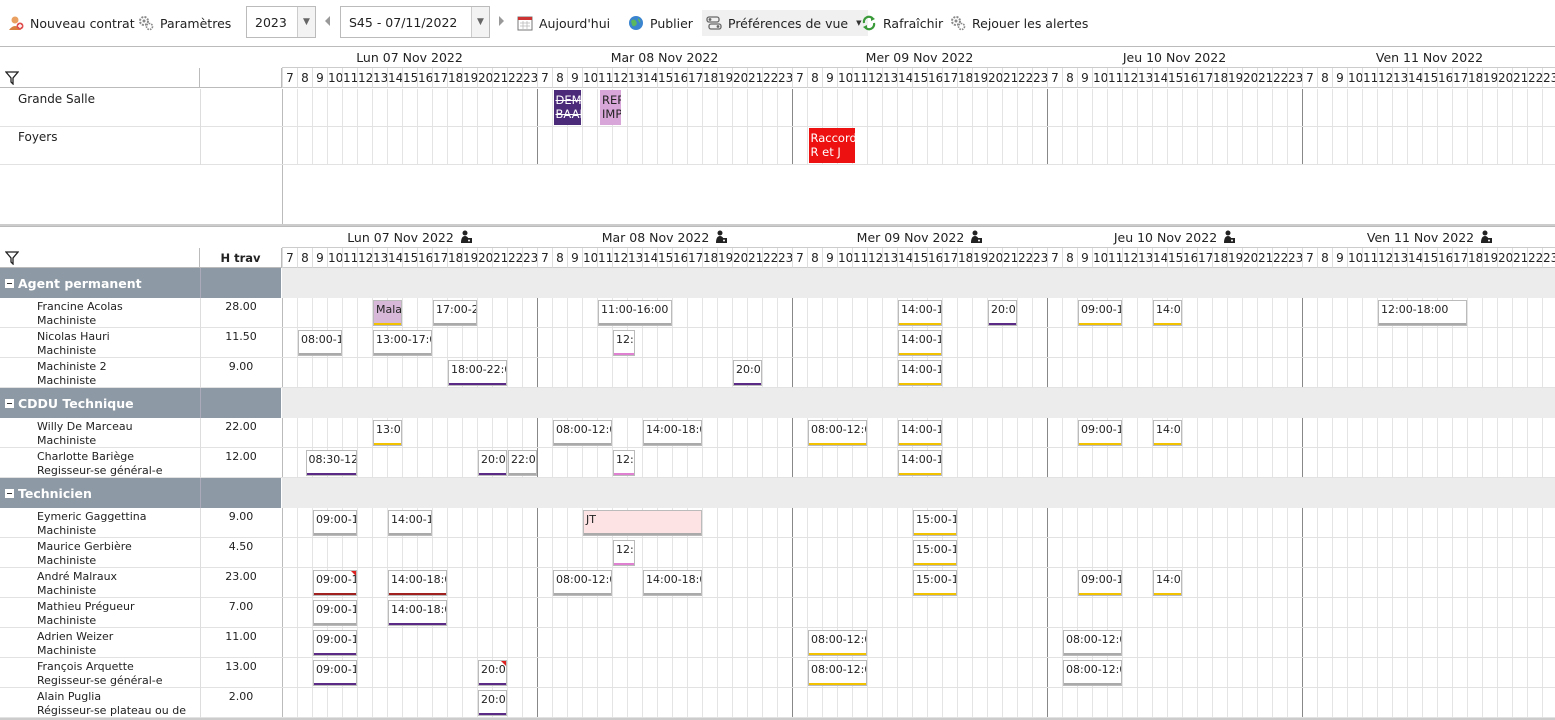 This screenshot has height=720, width=1555. Describe the element at coordinates (327, 21) in the screenshot. I see `previous-week-icon` at that location.